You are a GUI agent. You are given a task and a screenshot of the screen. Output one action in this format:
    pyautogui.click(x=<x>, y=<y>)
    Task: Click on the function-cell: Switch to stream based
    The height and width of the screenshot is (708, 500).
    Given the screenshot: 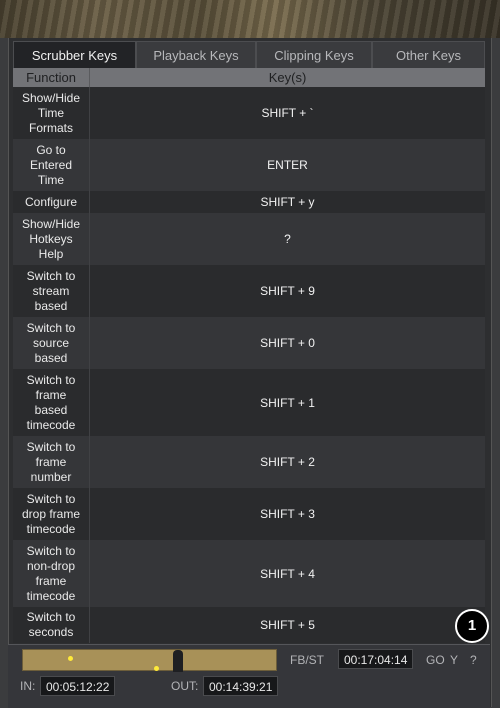 What is the action you would take?
    pyautogui.click(x=51, y=291)
    